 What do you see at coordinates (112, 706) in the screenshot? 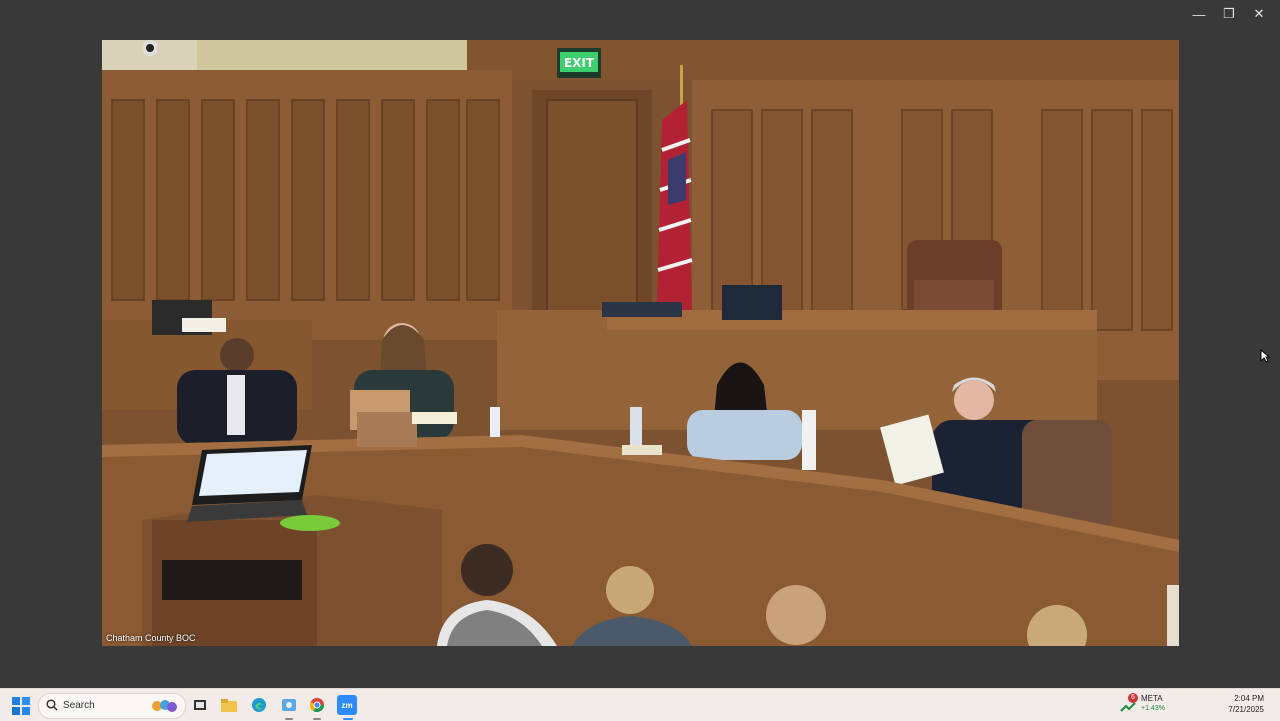
I see `taskbar-search: Search` at bounding box center [112, 706].